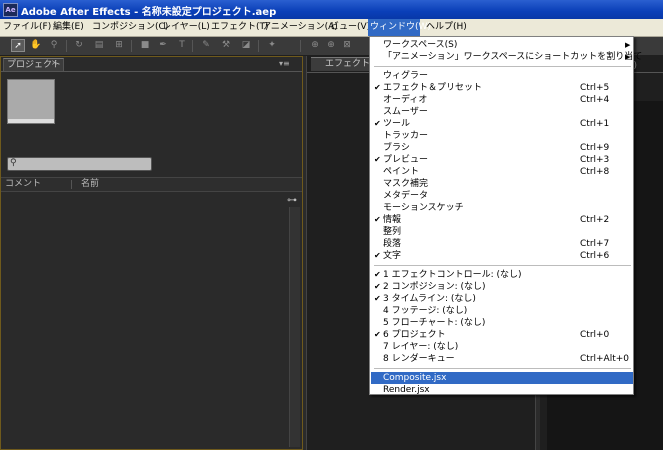  Describe the element at coordinates (405, 112) in the screenshot. I see `menu-item-label: スムーザー` at that location.